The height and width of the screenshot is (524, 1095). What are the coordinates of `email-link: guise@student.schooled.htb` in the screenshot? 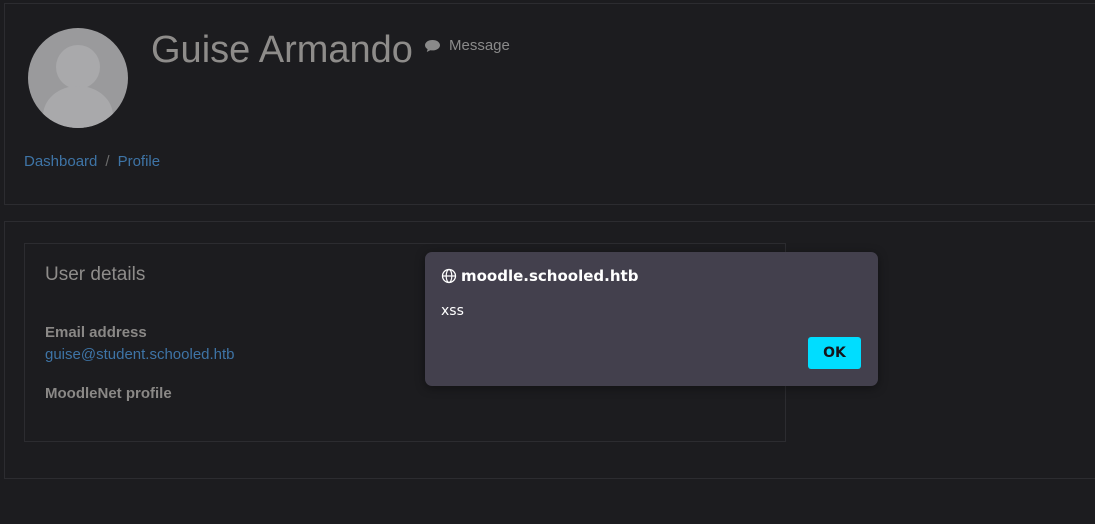 It's located at (140, 354).